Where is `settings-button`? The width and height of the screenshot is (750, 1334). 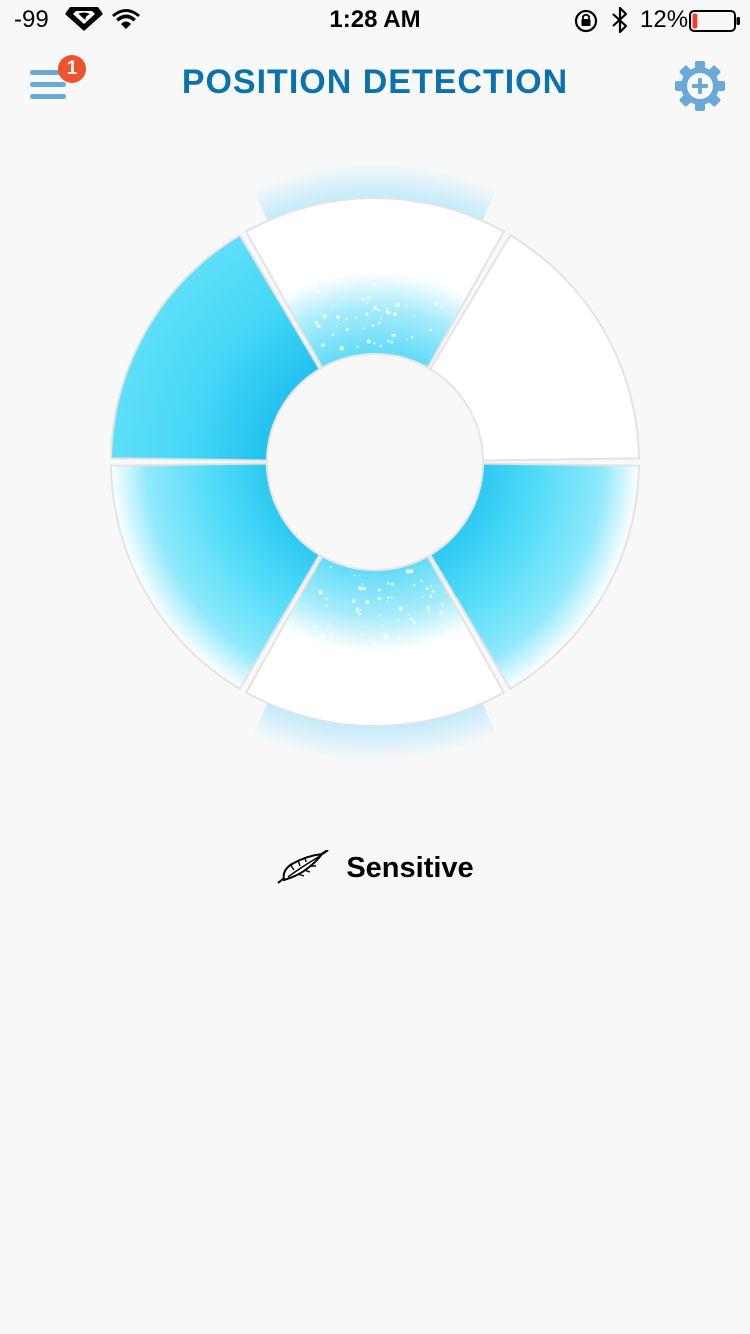
settings-button is located at coordinates (700, 86).